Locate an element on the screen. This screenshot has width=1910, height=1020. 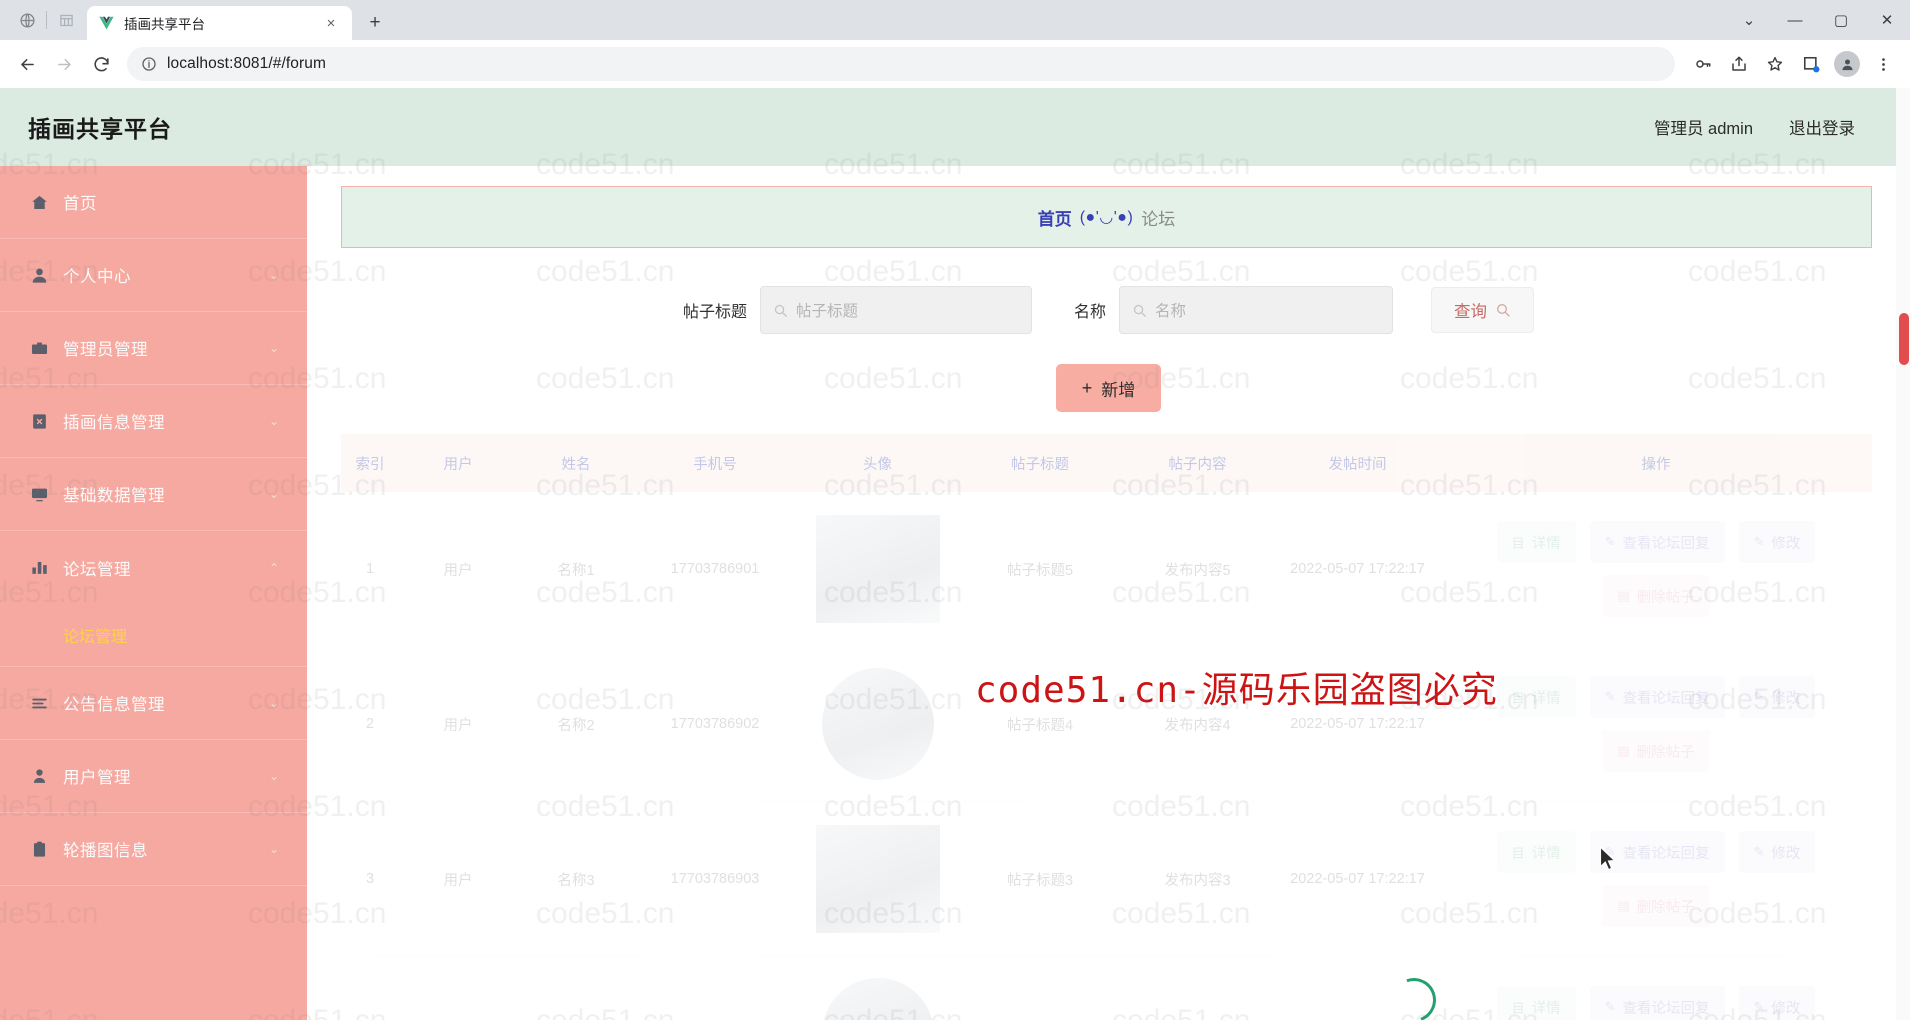
edit-button-label: 修改 is located at coordinates (1786, 853).